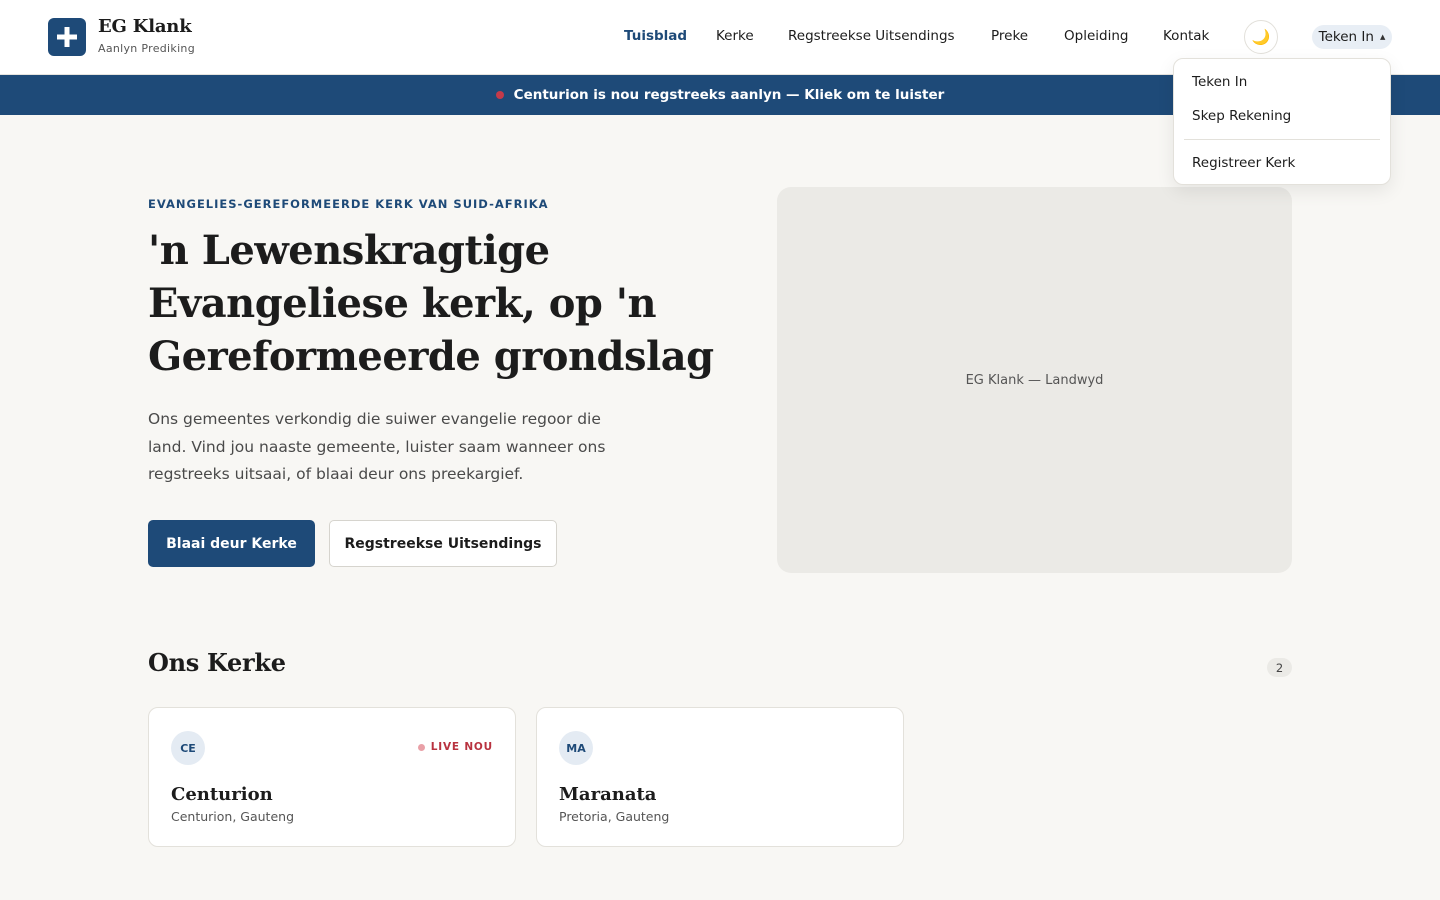 Image resolution: width=1440 pixels, height=900 pixels. Describe the element at coordinates (146, 48) in the screenshot. I see `brand-subtitle: Aanlyn Prediking` at that location.